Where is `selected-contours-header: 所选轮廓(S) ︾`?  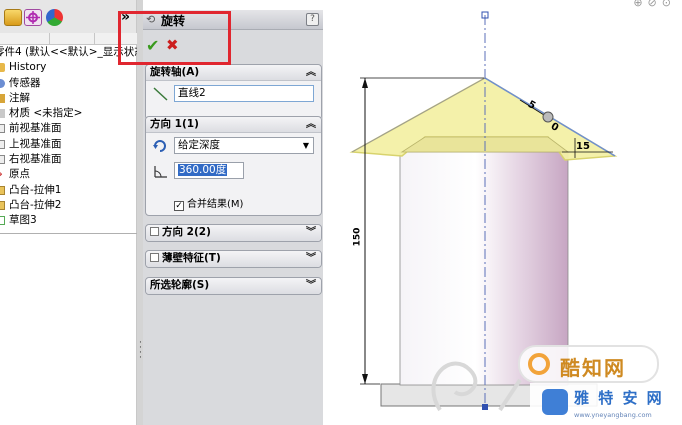 selected-contours-header: 所选轮廓(S) ︾ is located at coordinates (233, 286).